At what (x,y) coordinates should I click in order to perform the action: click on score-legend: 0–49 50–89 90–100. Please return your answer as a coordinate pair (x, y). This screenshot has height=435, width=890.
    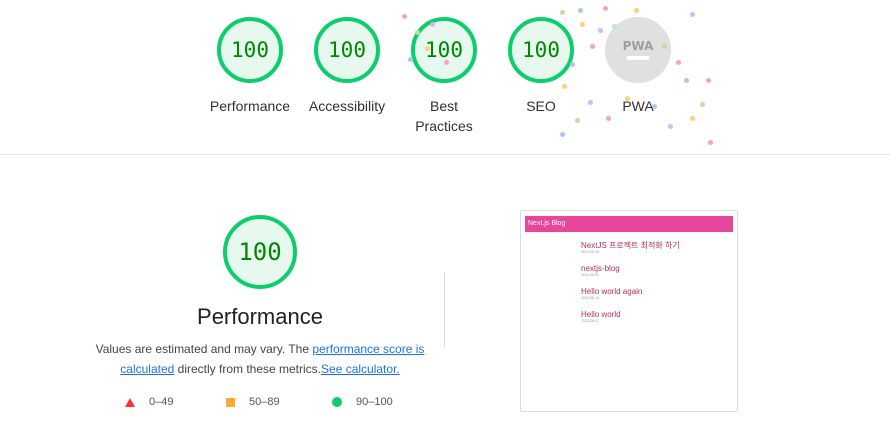
    Looking at the image, I should click on (250, 404).